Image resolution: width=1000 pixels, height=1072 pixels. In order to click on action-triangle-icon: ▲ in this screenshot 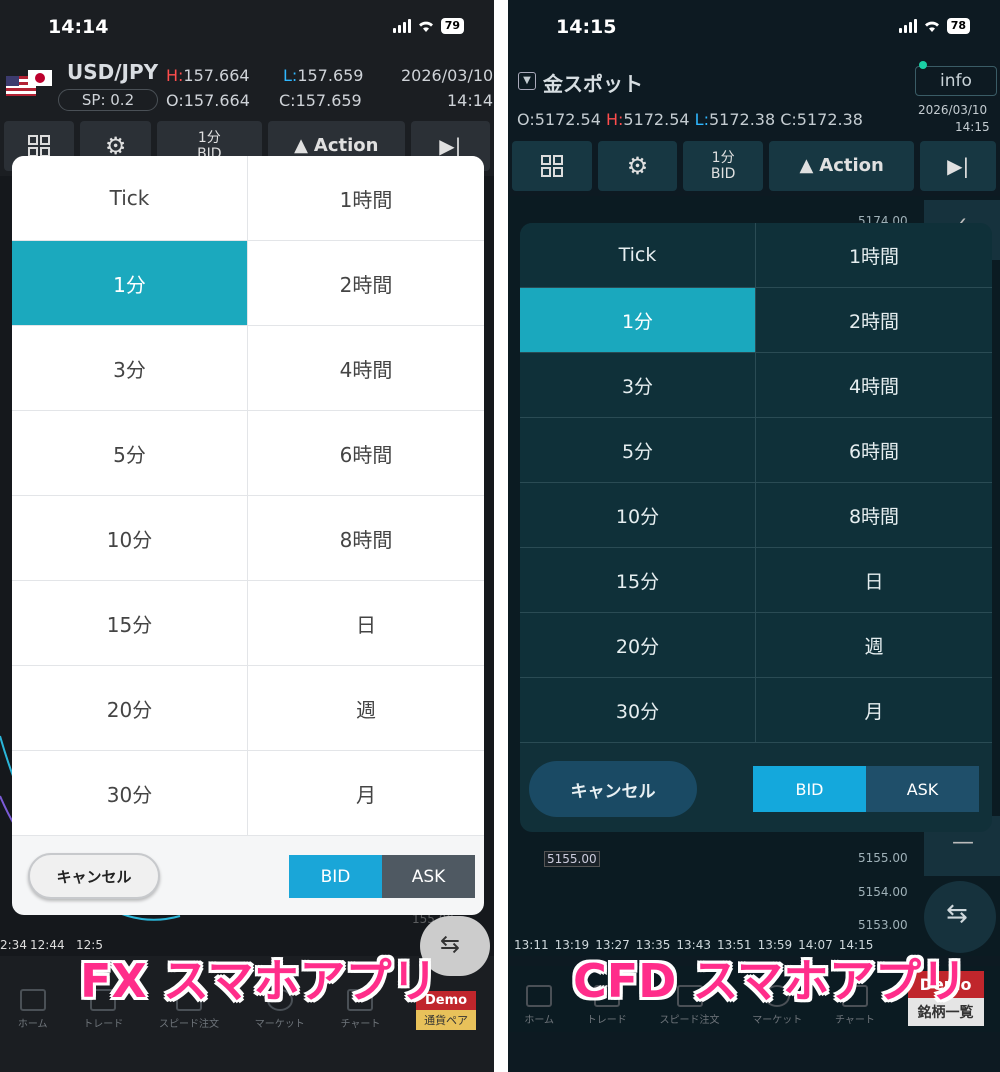, I will do `click(301, 145)`.